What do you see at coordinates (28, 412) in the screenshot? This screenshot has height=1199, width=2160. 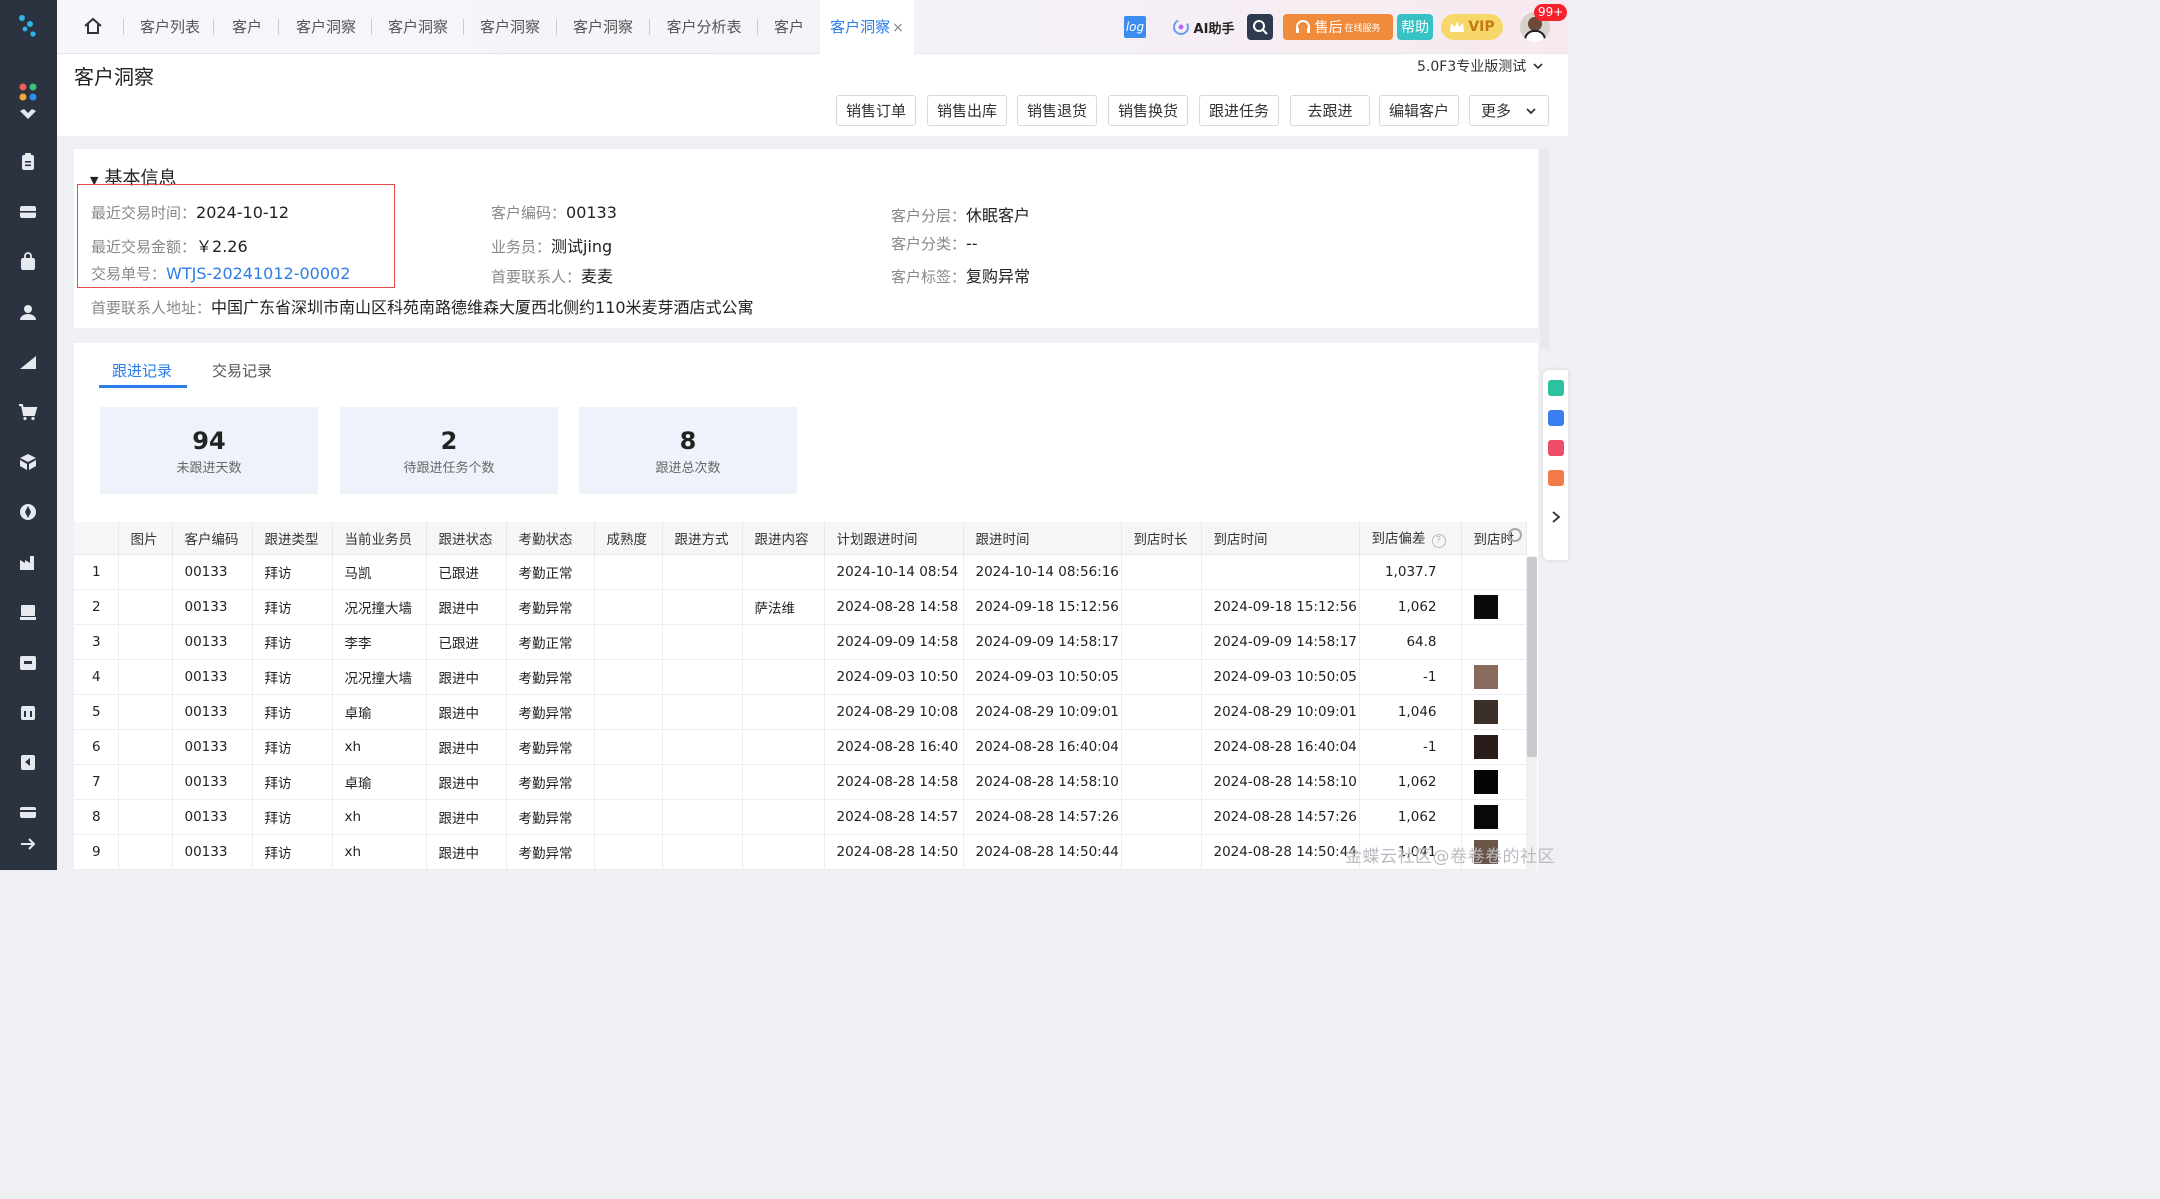 I see `cart-icon` at bounding box center [28, 412].